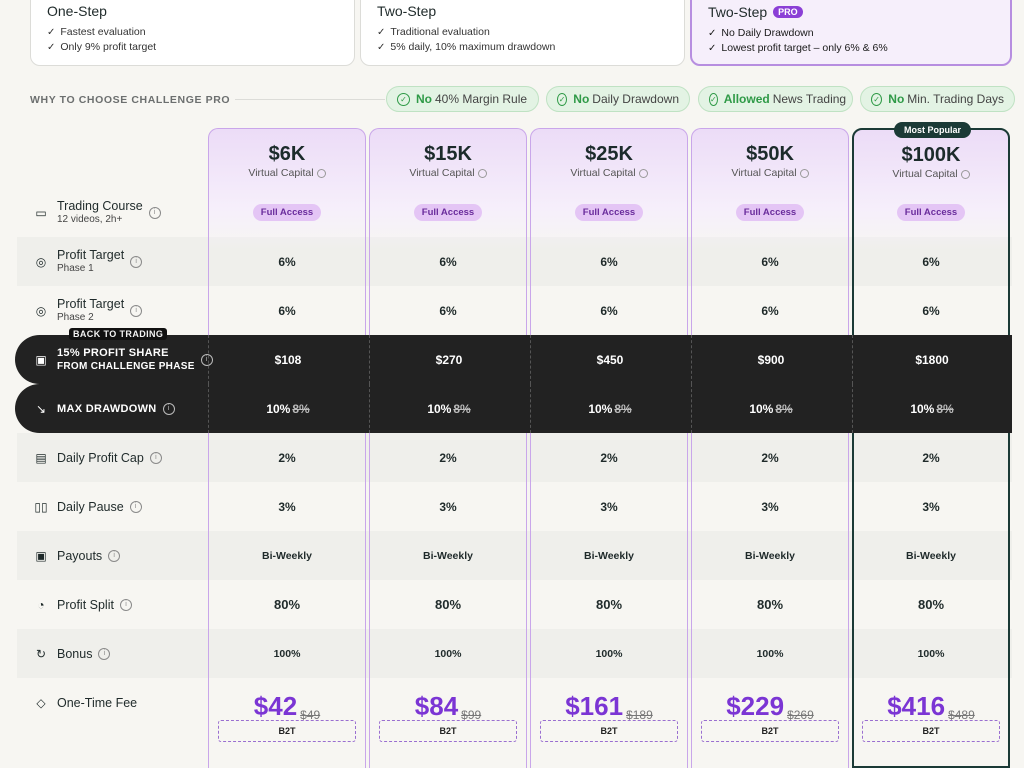  Describe the element at coordinates (82, 604) in the screenshot. I see `row-label: ◔ Profit Split i` at that location.